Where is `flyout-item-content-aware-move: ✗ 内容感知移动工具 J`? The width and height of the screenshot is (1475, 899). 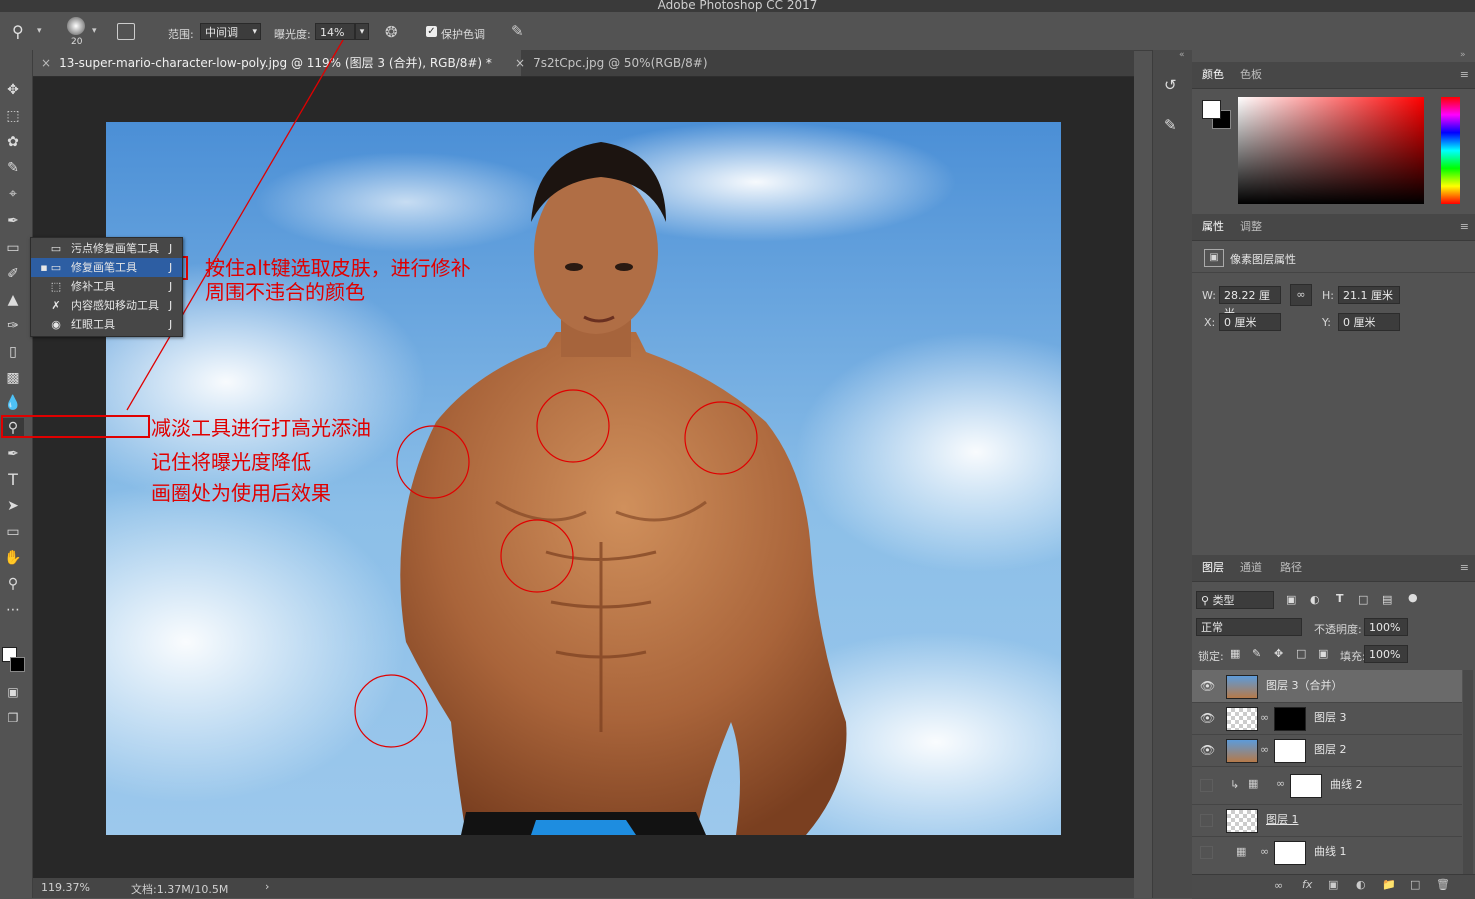
flyout-item-content-aware-move: ✗ 内容感知移动工具 J is located at coordinates (106, 305).